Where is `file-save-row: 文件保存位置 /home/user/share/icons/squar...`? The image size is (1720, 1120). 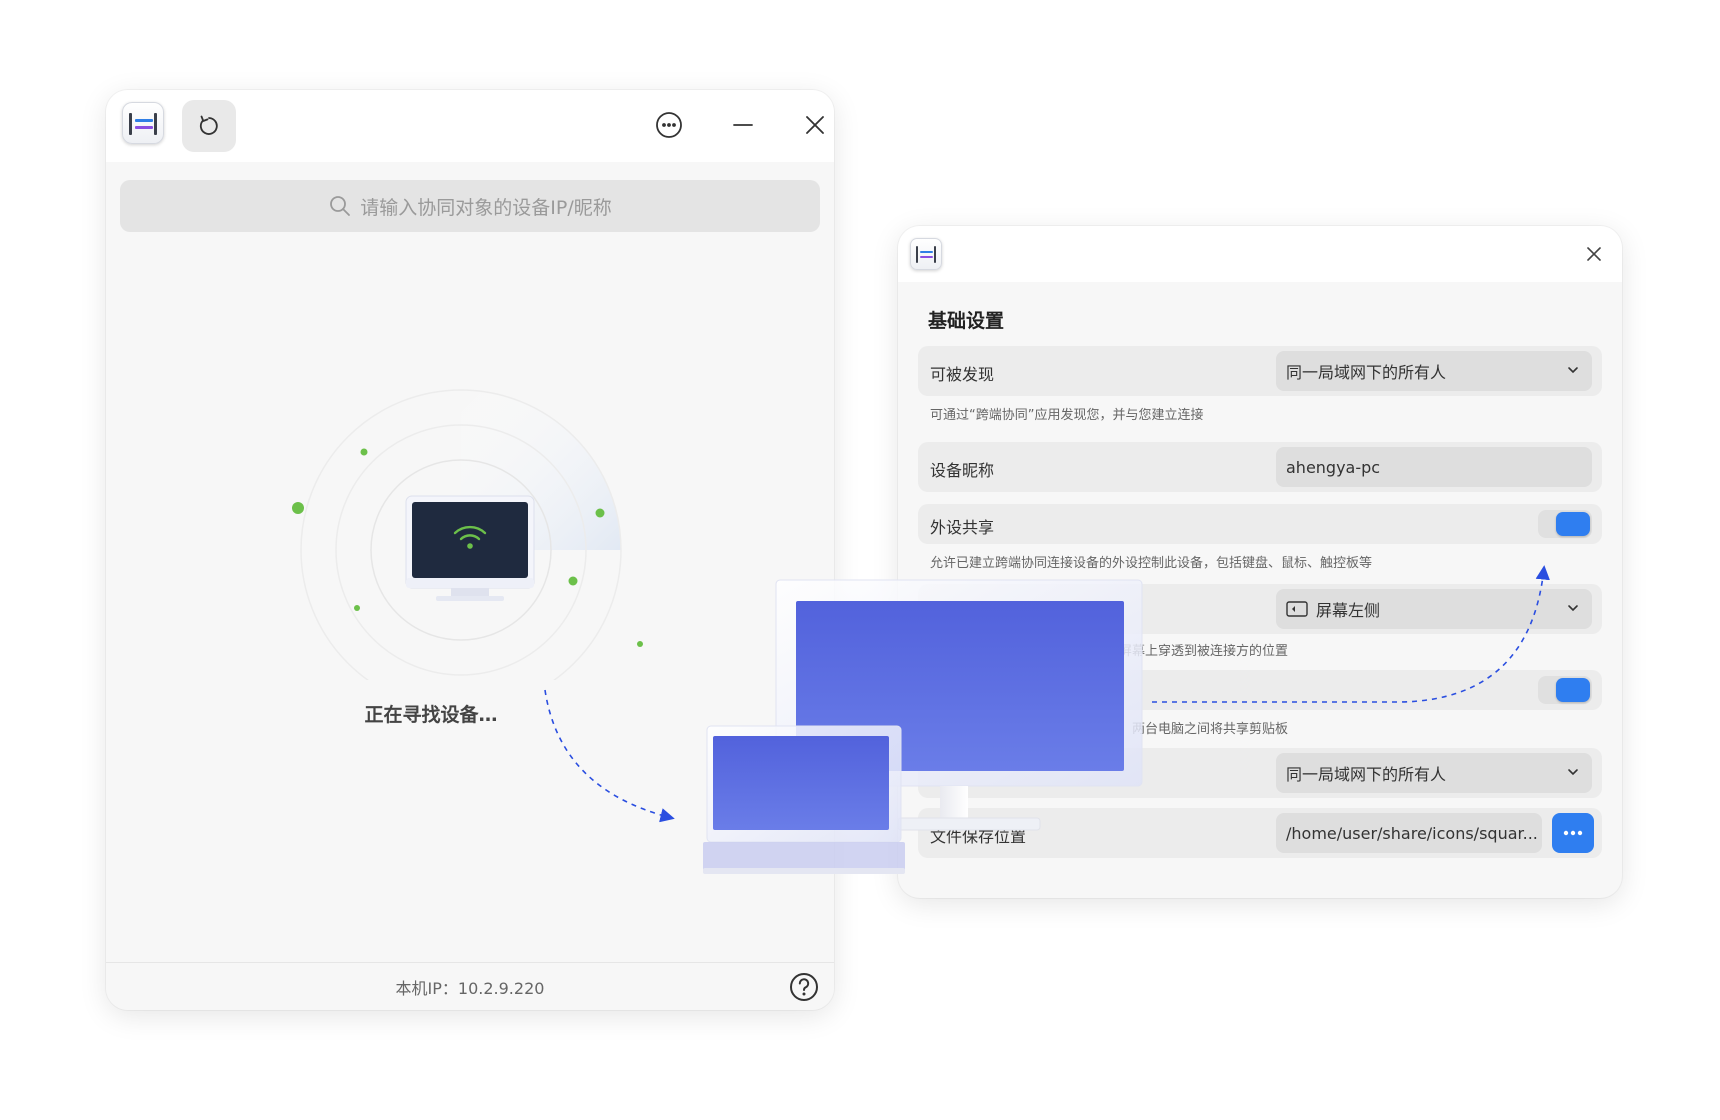 file-save-row: 文件保存位置 /home/user/share/icons/squar... is located at coordinates (1260, 833).